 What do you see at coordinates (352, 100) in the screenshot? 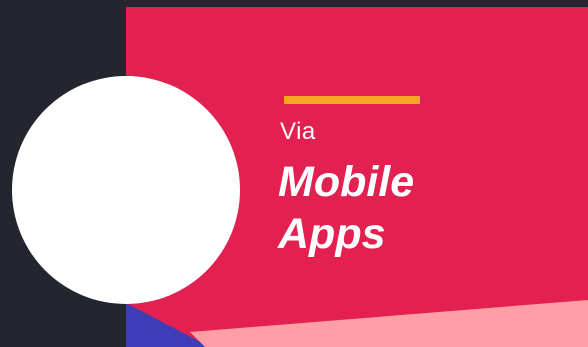
I see `accent-bar` at bounding box center [352, 100].